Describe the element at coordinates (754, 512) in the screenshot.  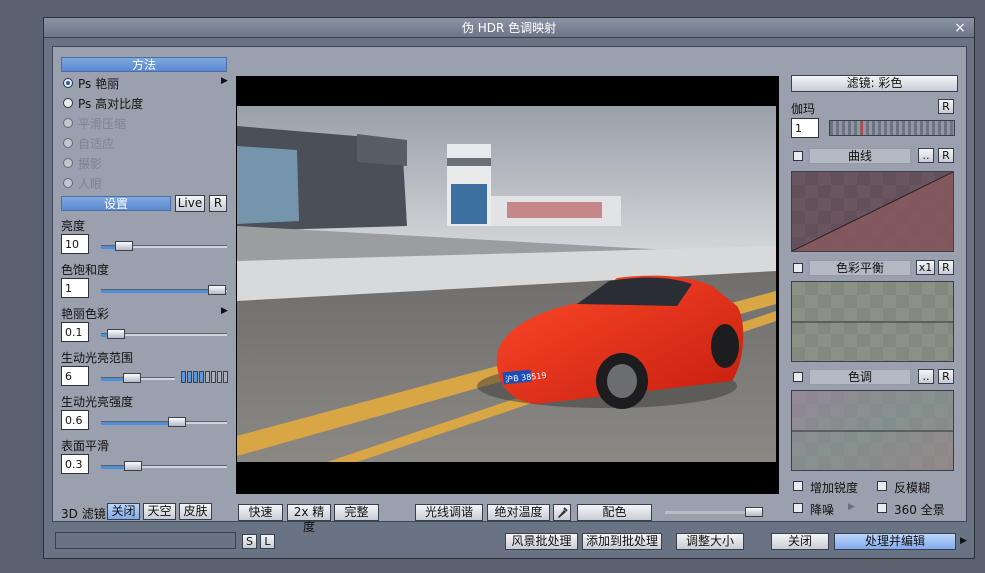
I see `preview-slider-thumb` at that location.